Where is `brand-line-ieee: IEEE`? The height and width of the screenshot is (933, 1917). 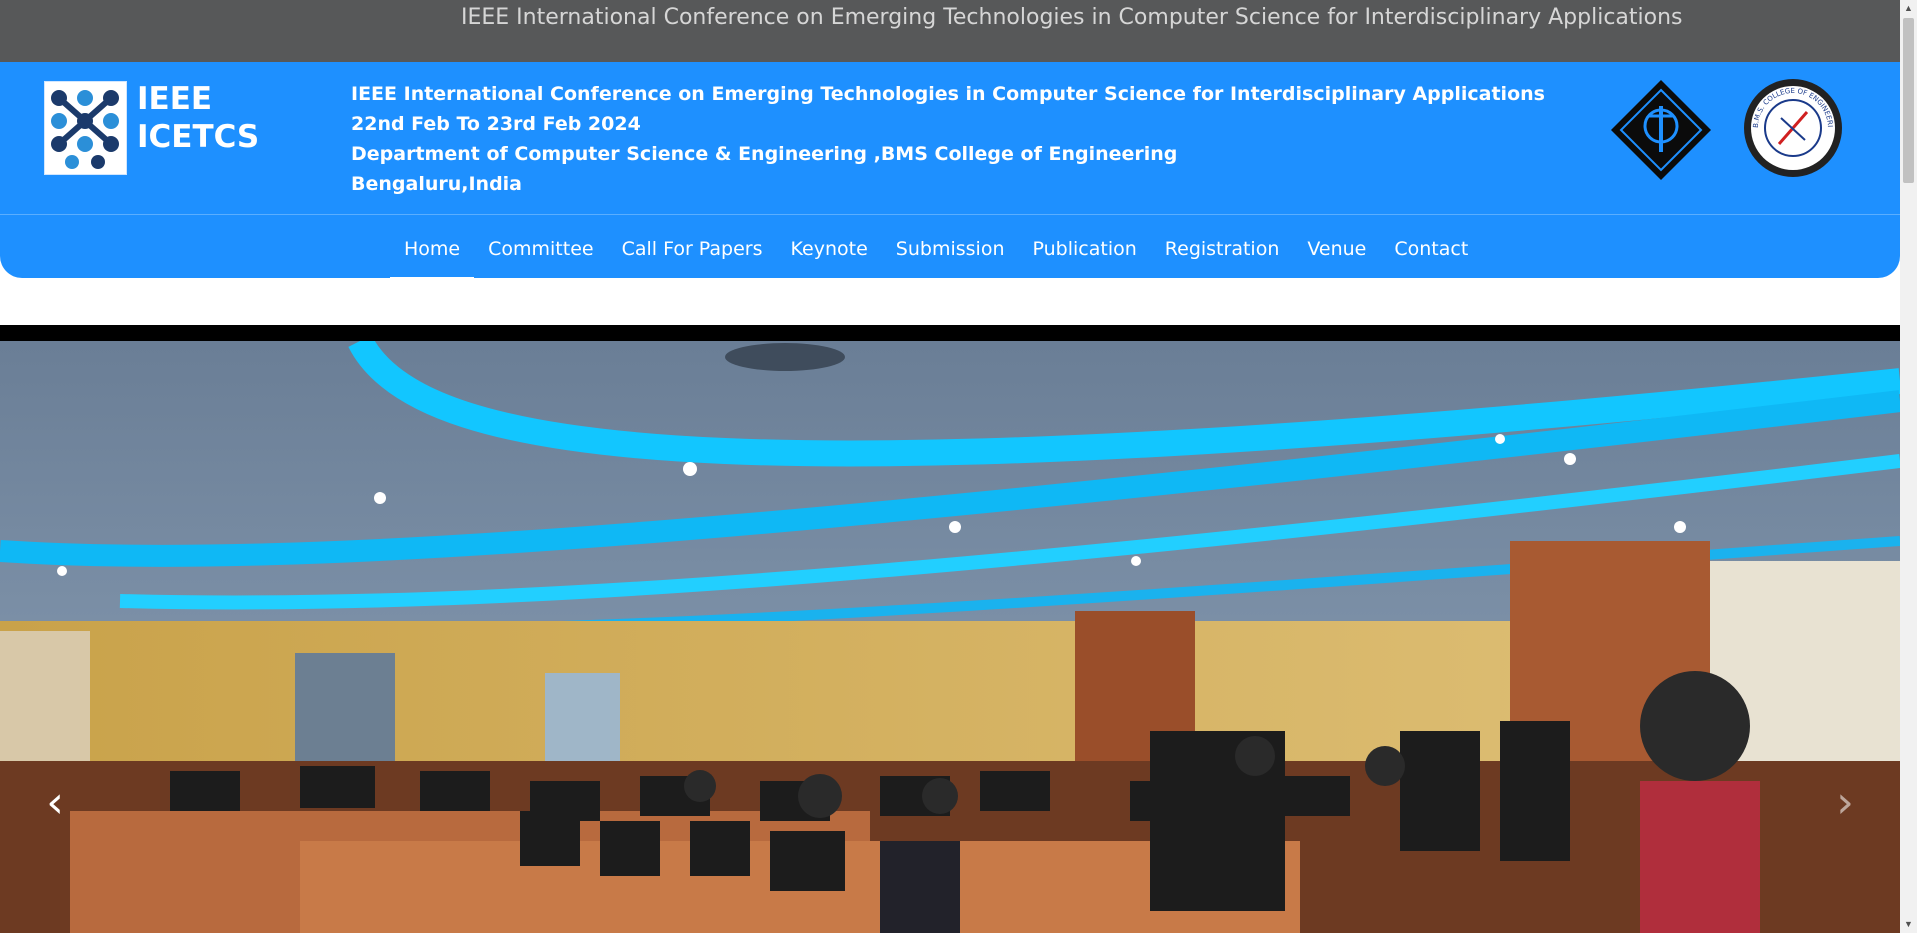 brand-line-ieee: IEEE is located at coordinates (175, 99).